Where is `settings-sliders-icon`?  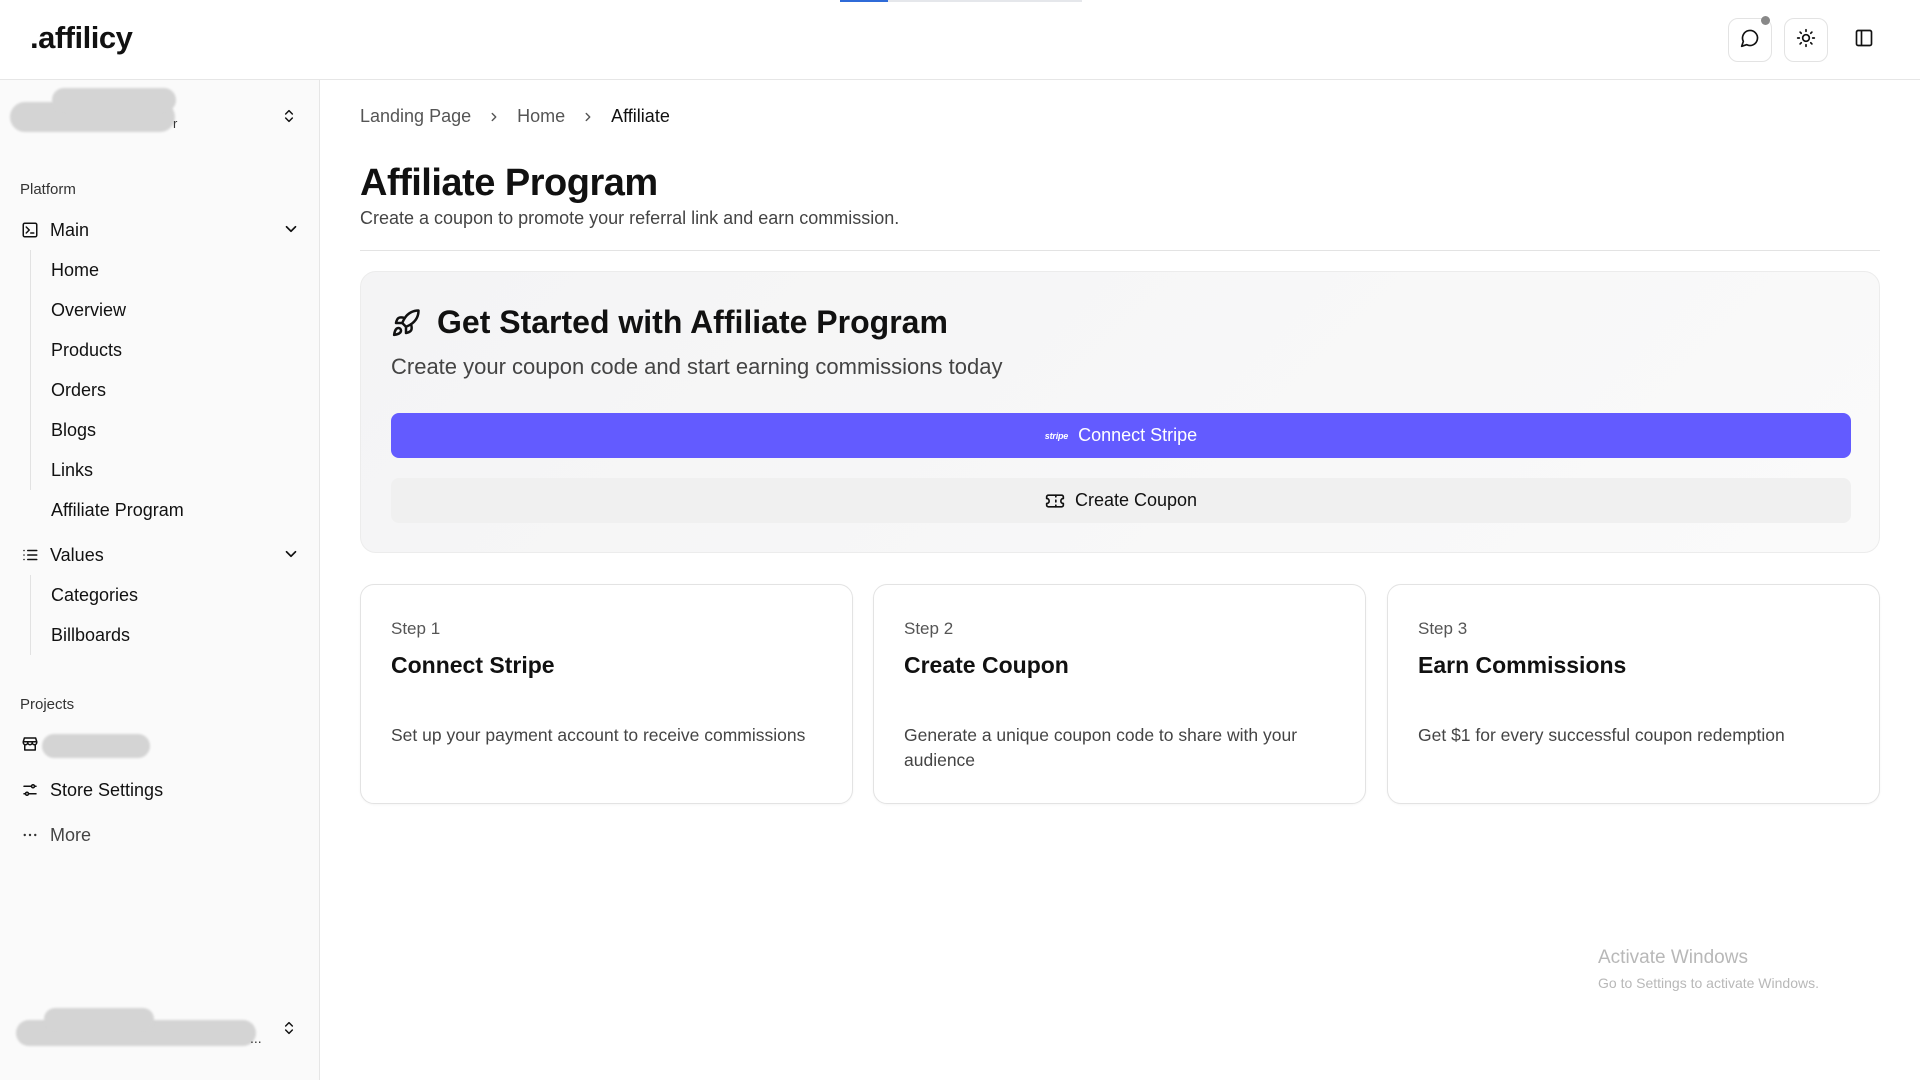 settings-sliders-icon is located at coordinates (30, 790).